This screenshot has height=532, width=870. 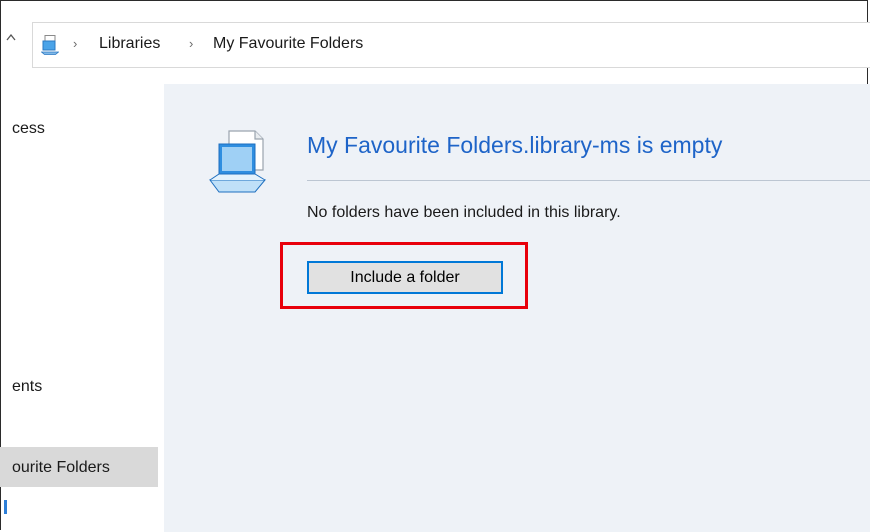 What do you see at coordinates (50, 45) in the screenshot?
I see `library-icon` at bounding box center [50, 45].